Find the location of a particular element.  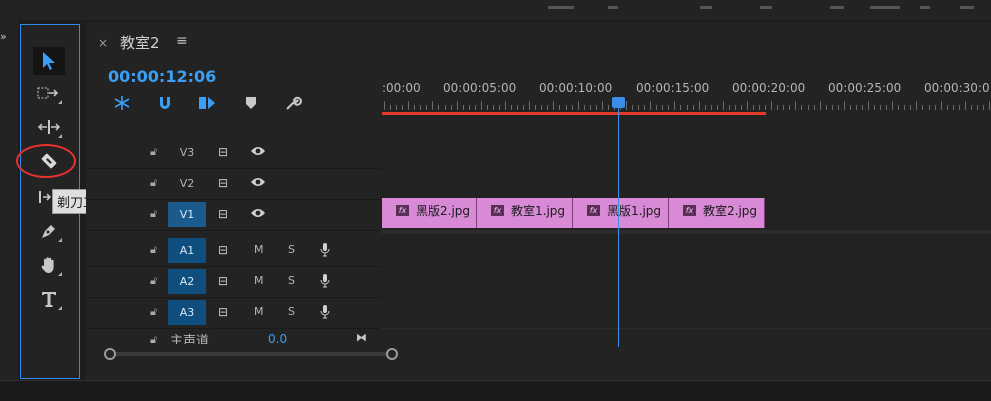

sequence-tab: 教室2 is located at coordinates (140, 42).